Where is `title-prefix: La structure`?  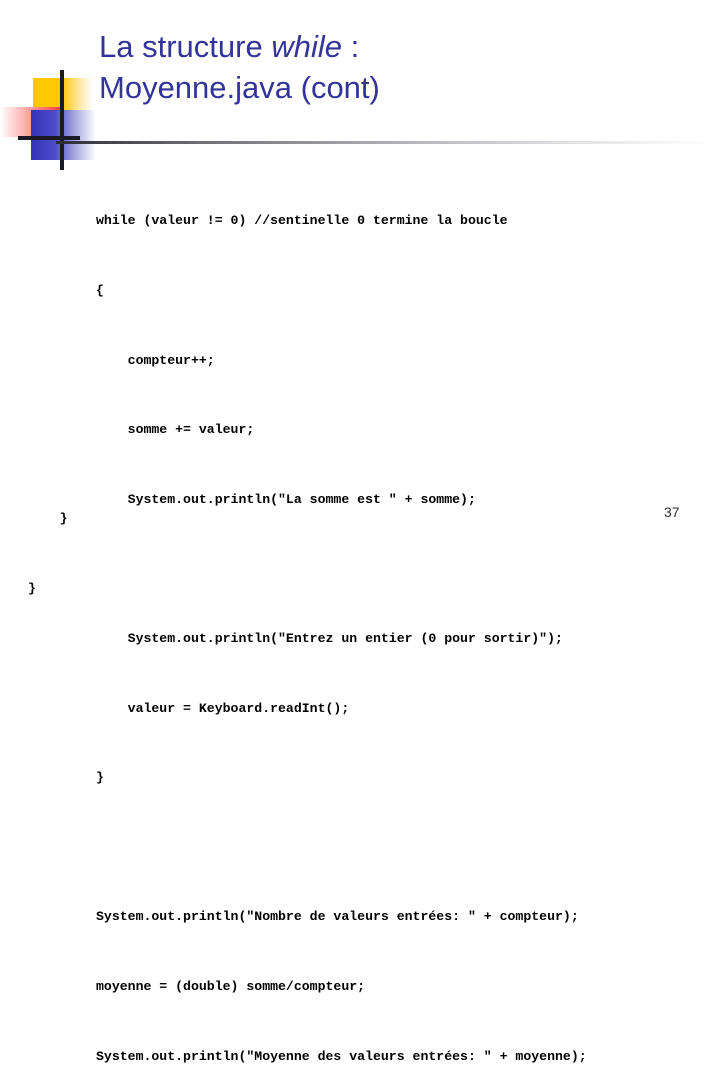
title-prefix: La structure is located at coordinates (185, 46).